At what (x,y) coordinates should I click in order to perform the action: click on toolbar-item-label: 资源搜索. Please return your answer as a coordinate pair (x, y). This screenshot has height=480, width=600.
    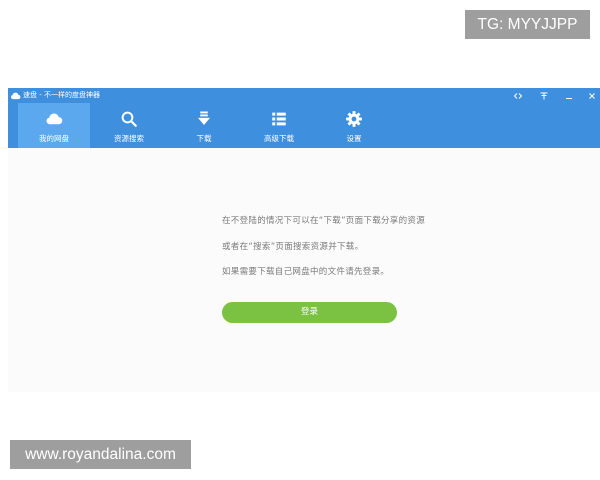
    Looking at the image, I should click on (129, 138).